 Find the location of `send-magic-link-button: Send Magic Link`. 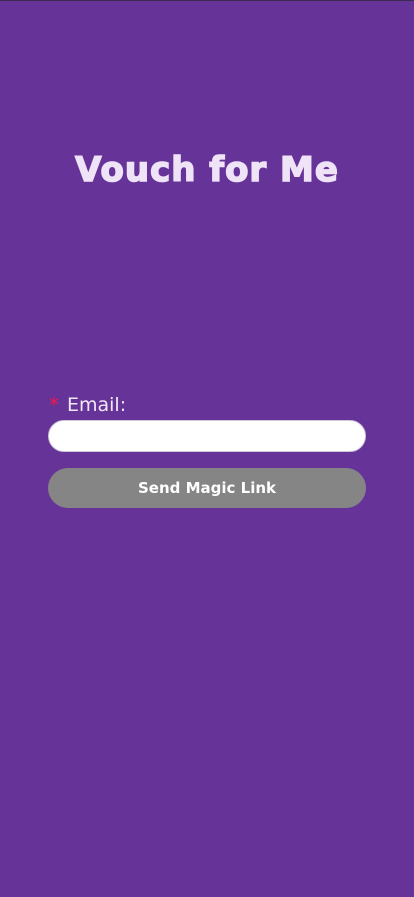

send-magic-link-button: Send Magic Link is located at coordinates (207, 488).